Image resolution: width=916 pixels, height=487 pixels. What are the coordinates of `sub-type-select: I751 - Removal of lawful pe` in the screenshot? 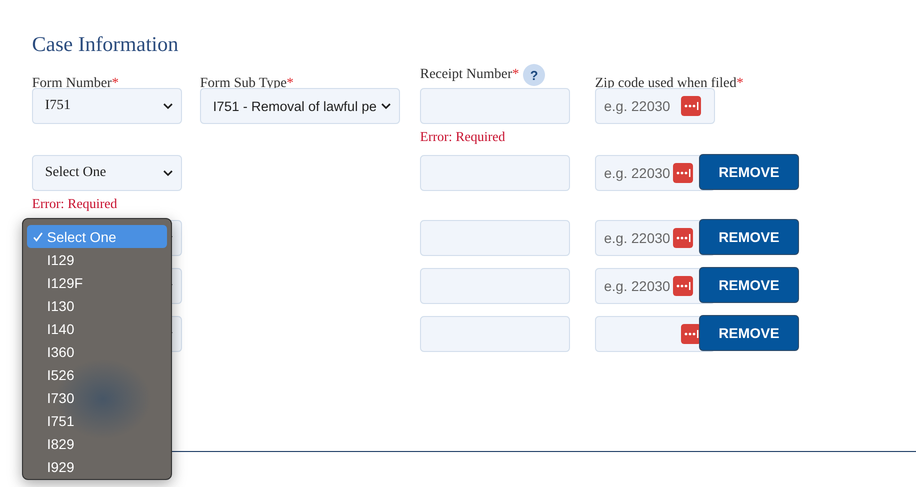 It's located at (300, 106).